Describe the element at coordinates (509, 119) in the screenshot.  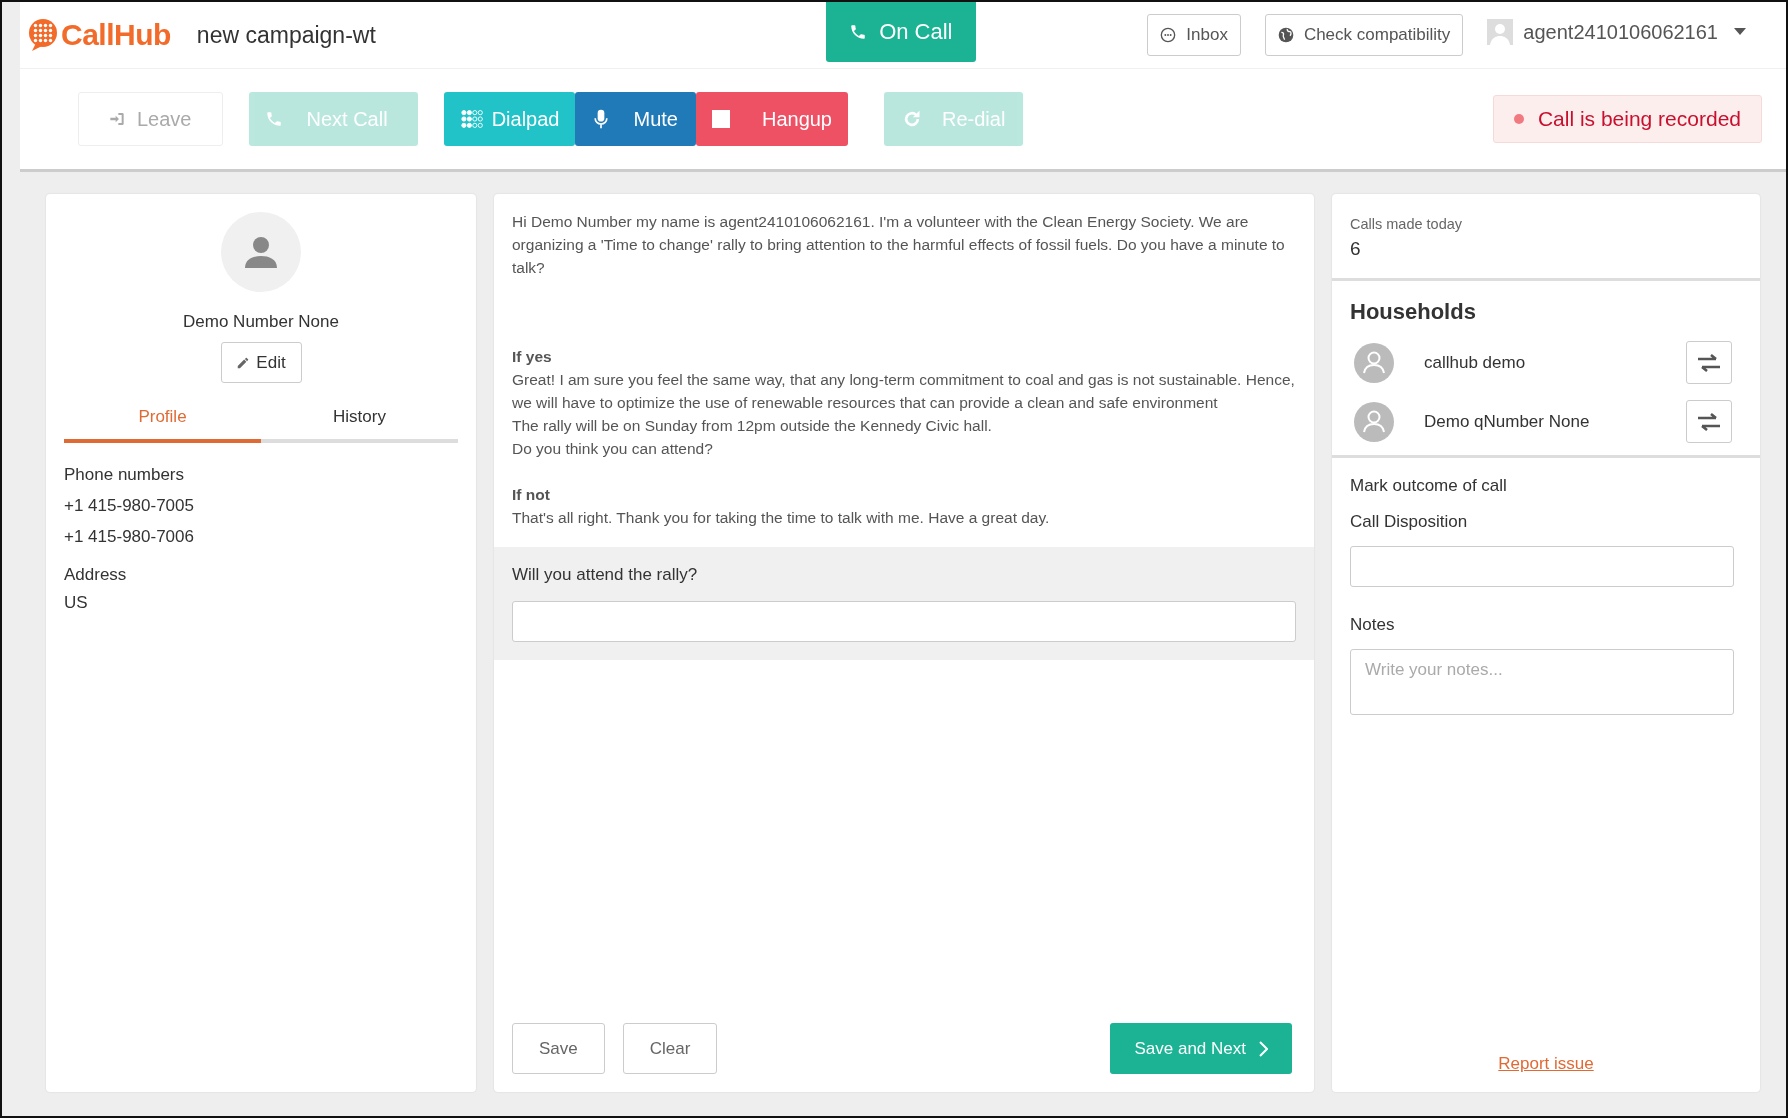
I see `dialpad-button: Dialpad` at that location.